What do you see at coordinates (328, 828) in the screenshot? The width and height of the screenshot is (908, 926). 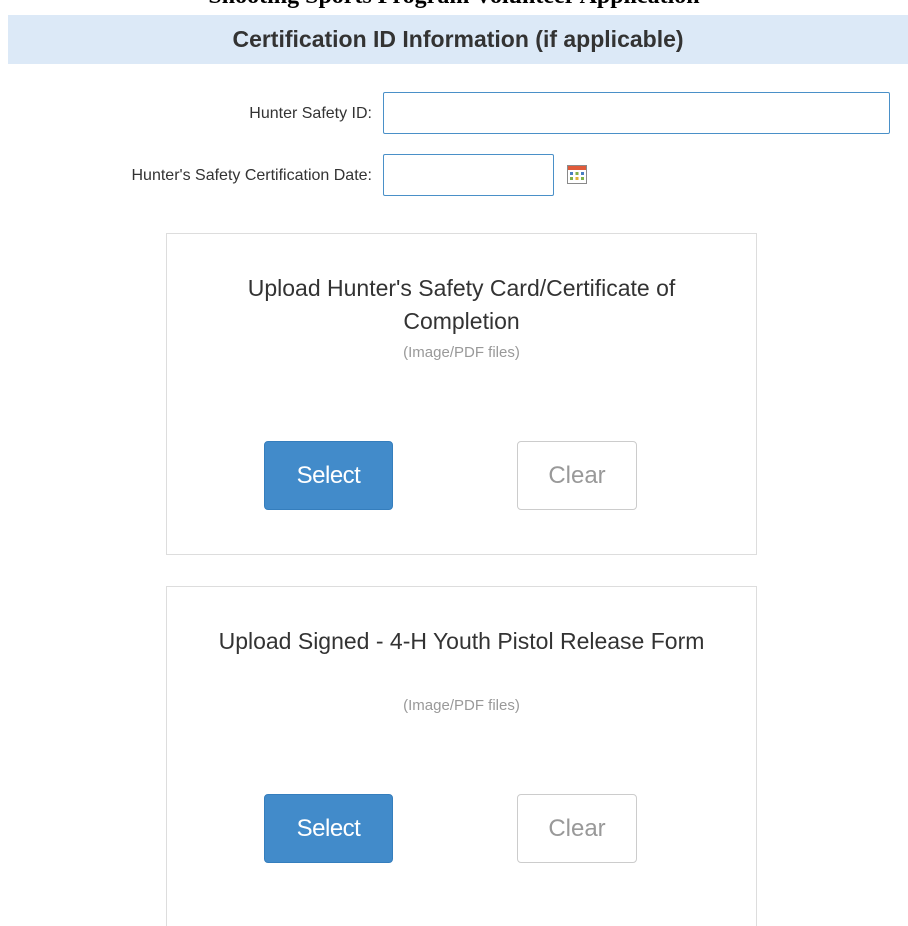 I see `select-release-form-button: Select` at bounding box center [328, 828].